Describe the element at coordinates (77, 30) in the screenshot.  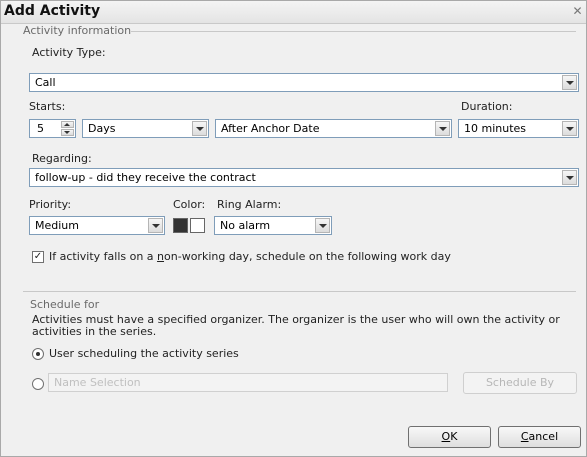
I see `activity-information-group-label: Activity information` at that location.